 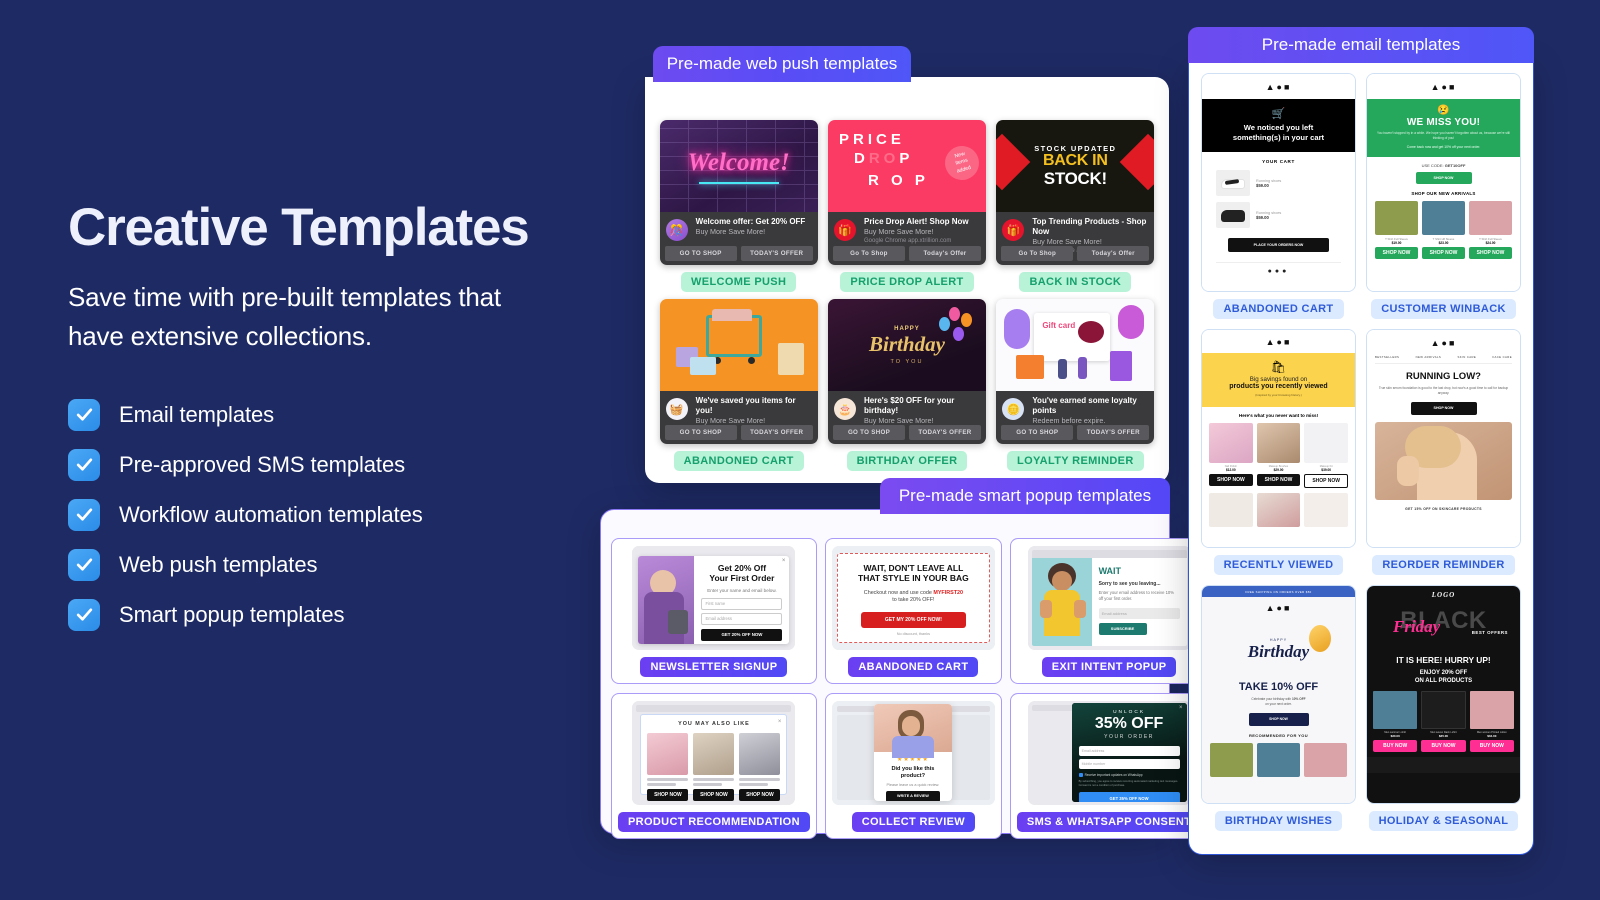 What do you see at coordinates (1443, 565) in the screenshot?
I see `template-tag: REORDER REMINDER` at bounding box center [1443, 565].